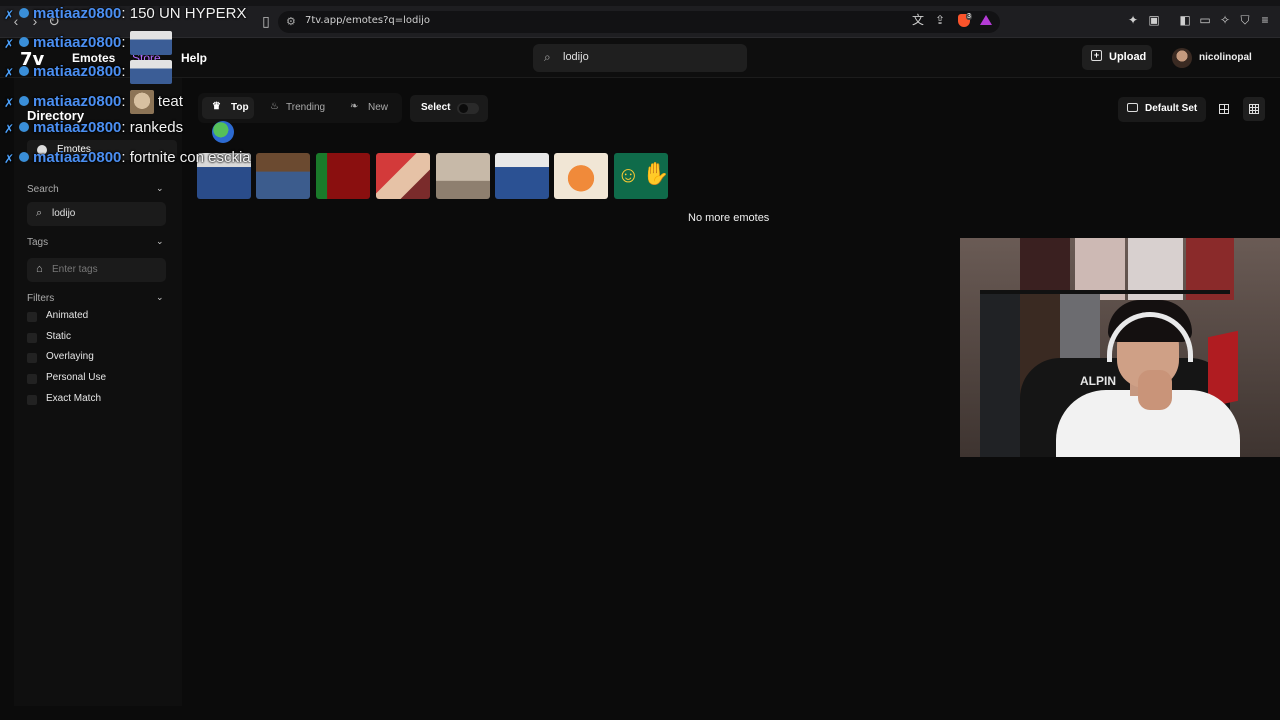  I want to click on tab-label: New, so click(378, 107).